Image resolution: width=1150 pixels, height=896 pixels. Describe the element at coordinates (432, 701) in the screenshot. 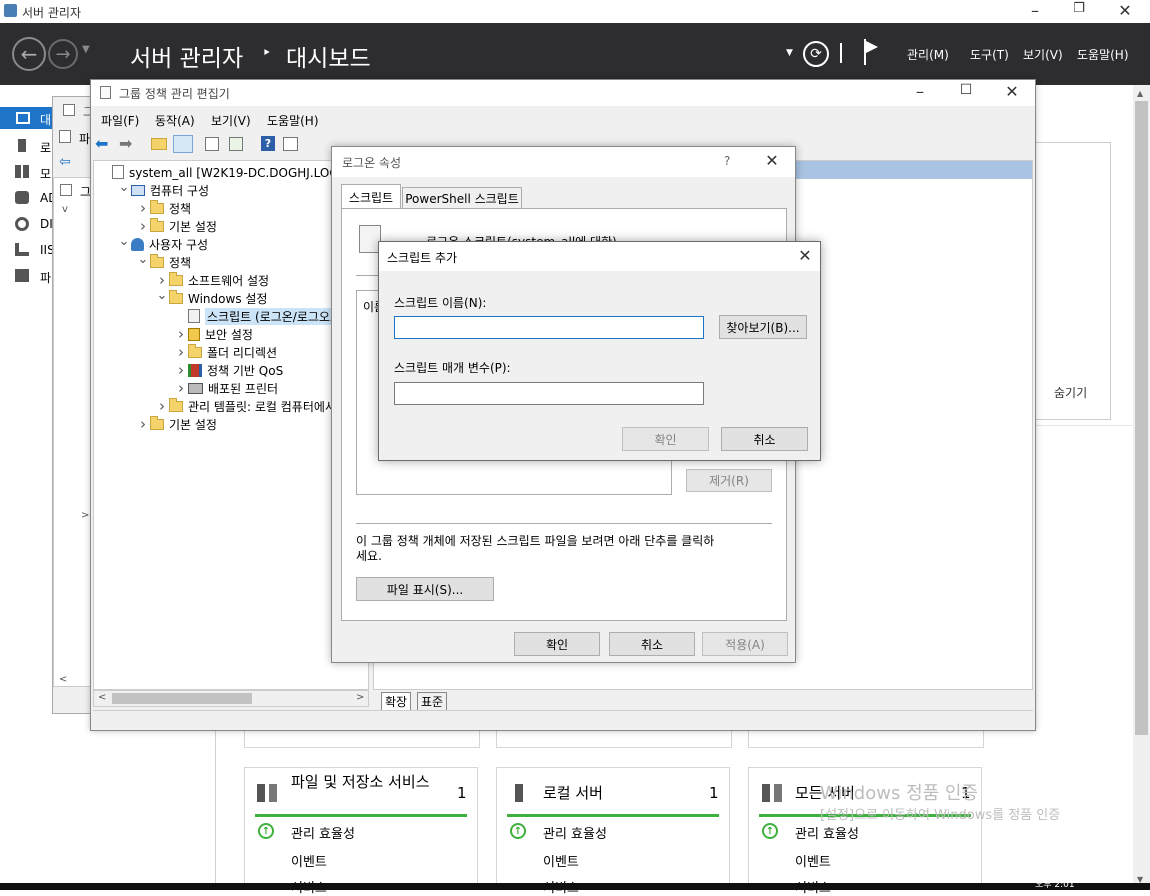

I see `tab-standard: 표준` at that location.